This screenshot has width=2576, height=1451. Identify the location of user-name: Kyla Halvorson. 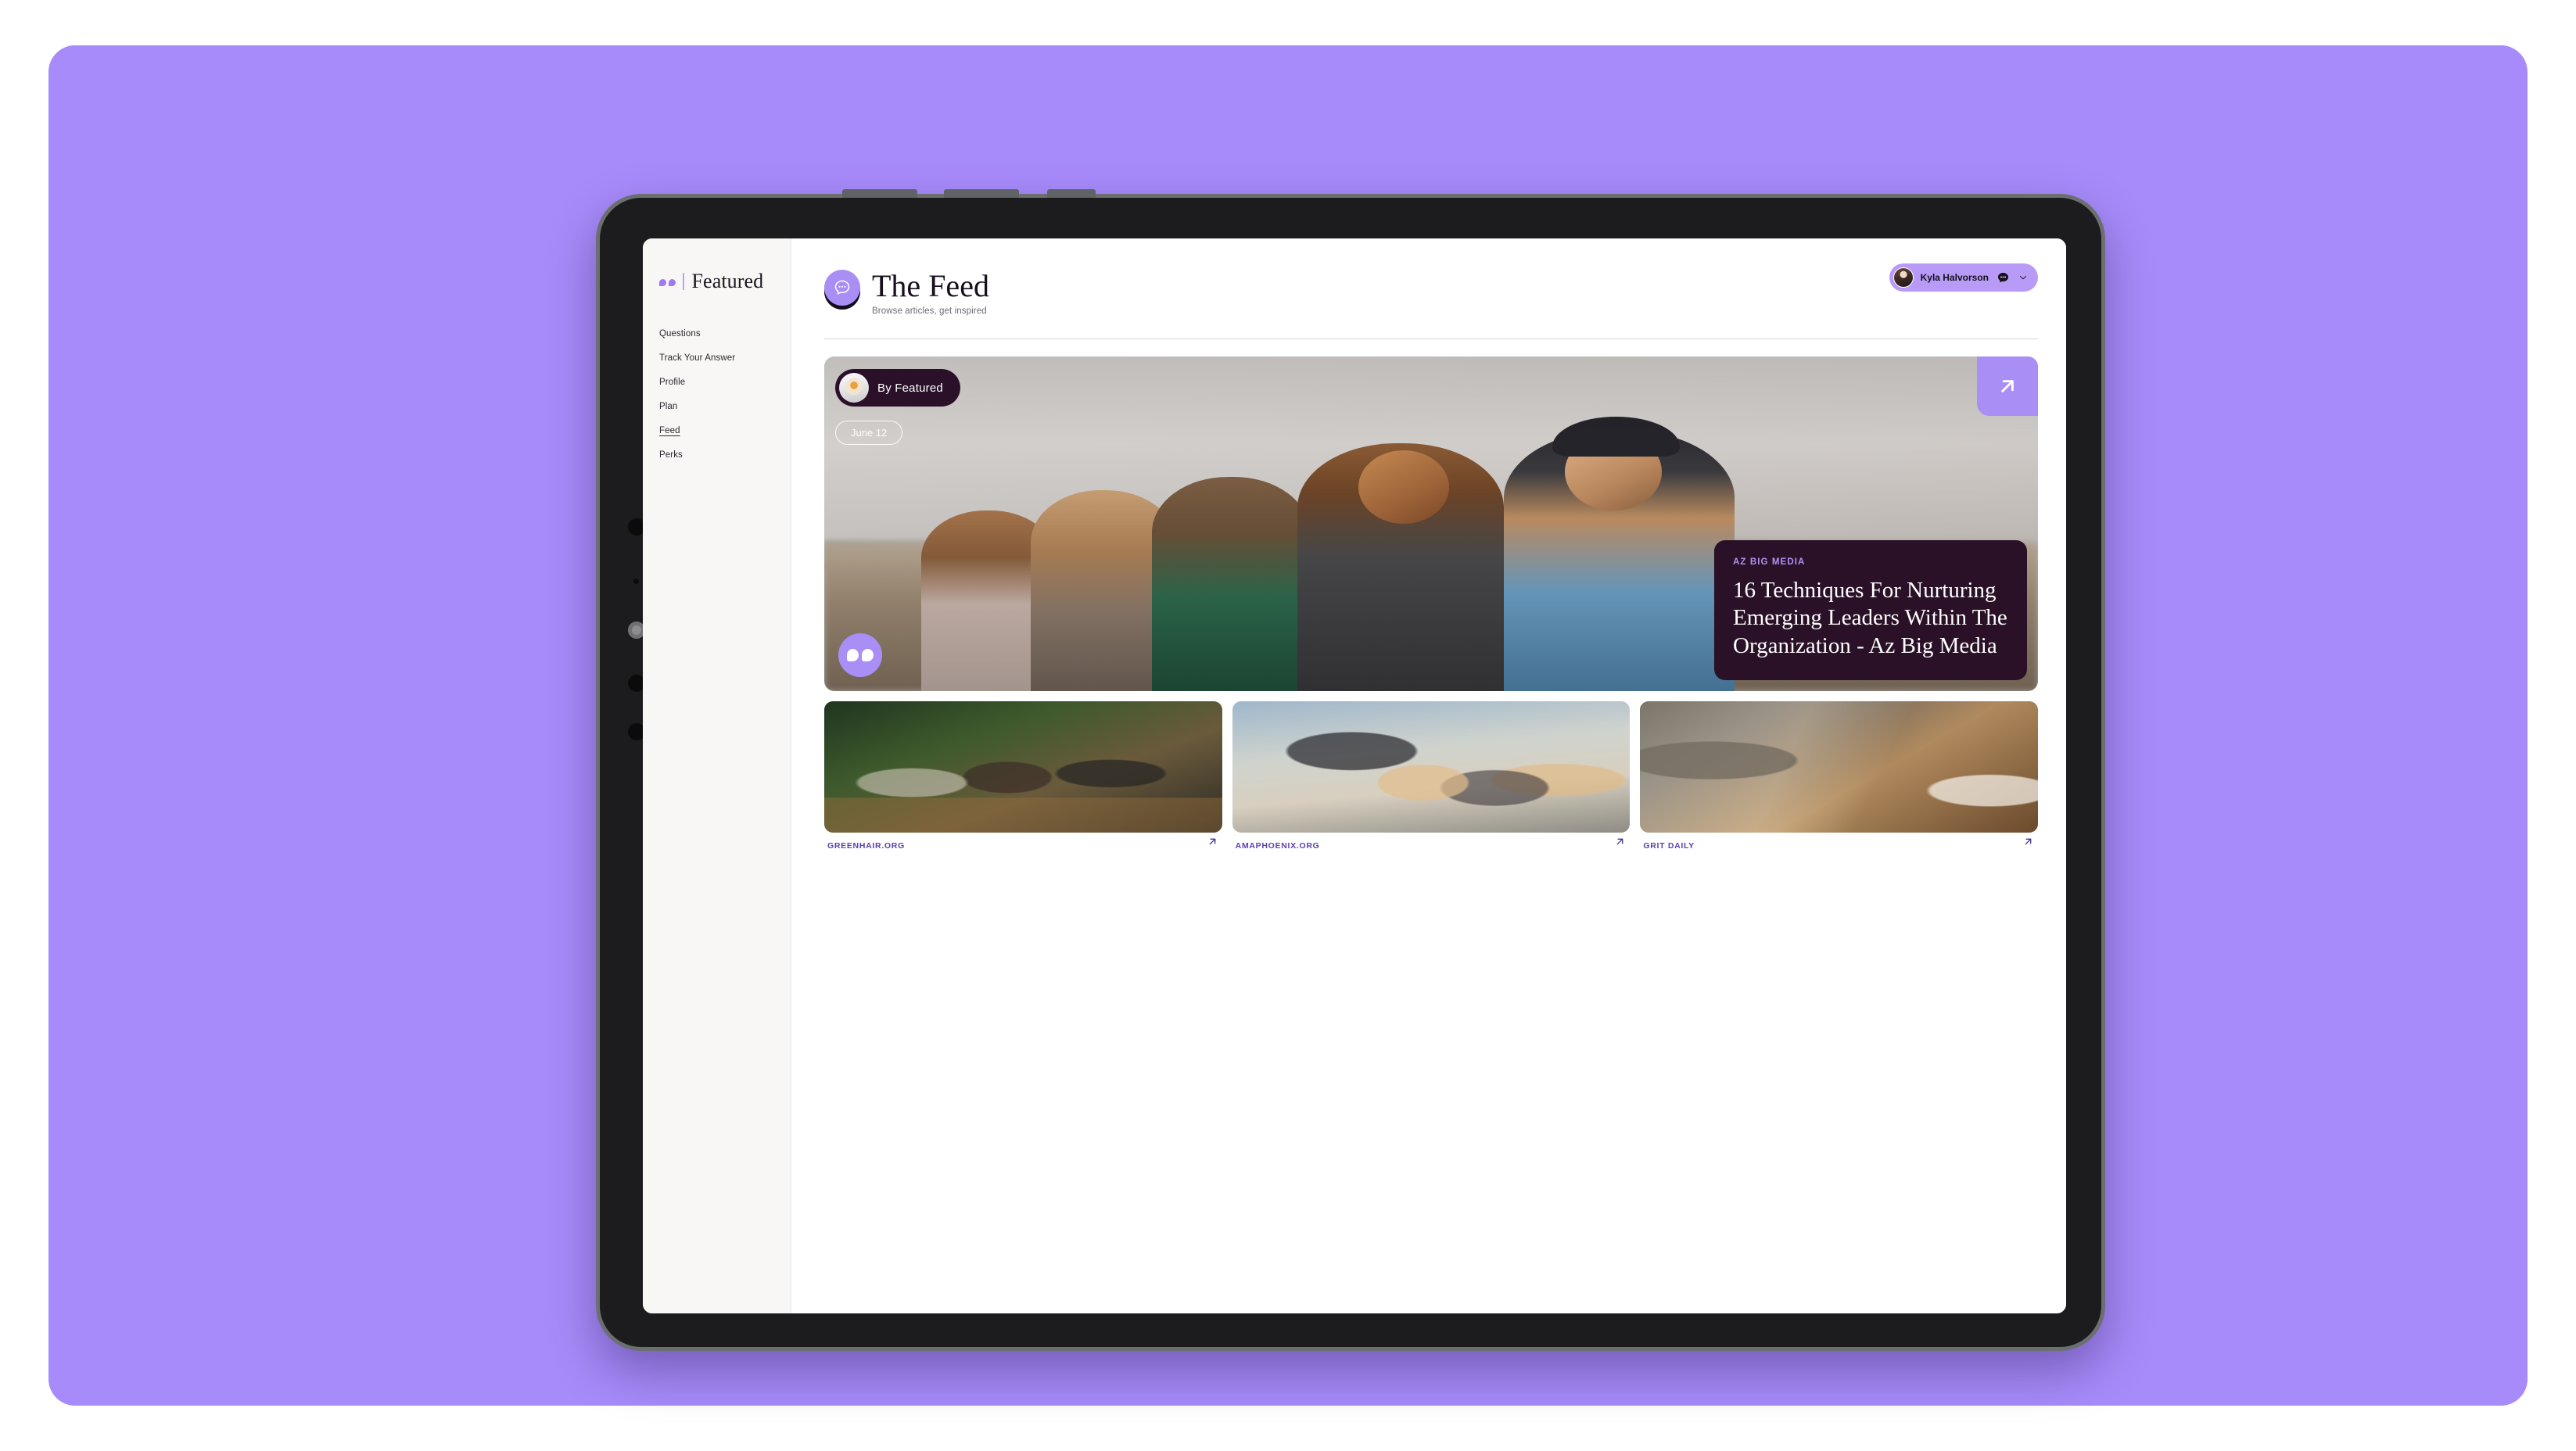
(1954, 277).